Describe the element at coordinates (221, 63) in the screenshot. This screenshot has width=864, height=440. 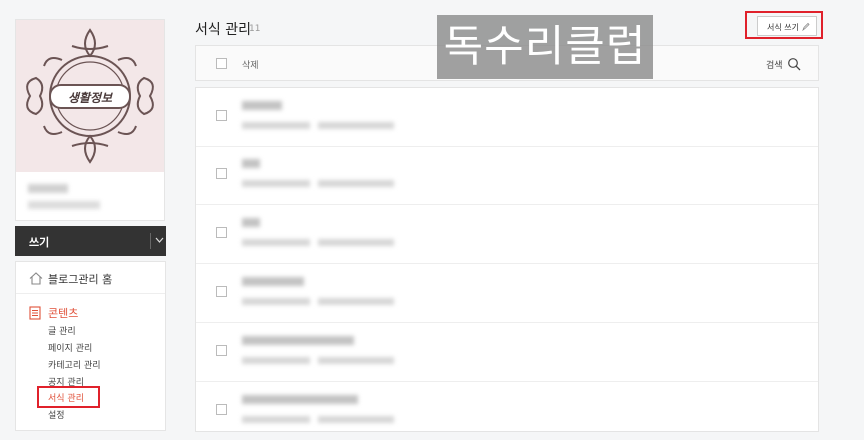
I see `select-all-checkbox` at that location.